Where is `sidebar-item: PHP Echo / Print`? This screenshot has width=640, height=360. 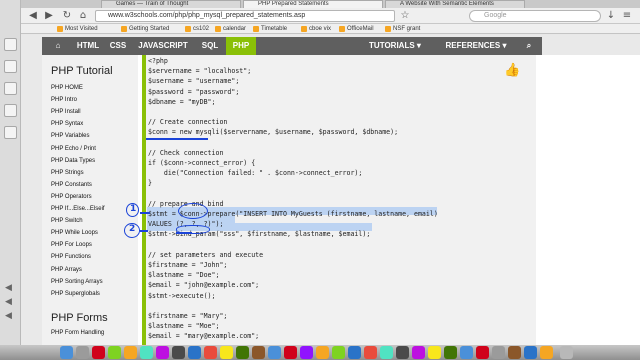
sidebar-item: PHP Echo / Print is located at coordinates (73, 149).